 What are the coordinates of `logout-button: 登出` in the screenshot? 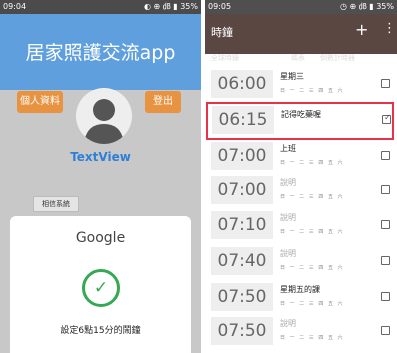 It's located at (163, 102).